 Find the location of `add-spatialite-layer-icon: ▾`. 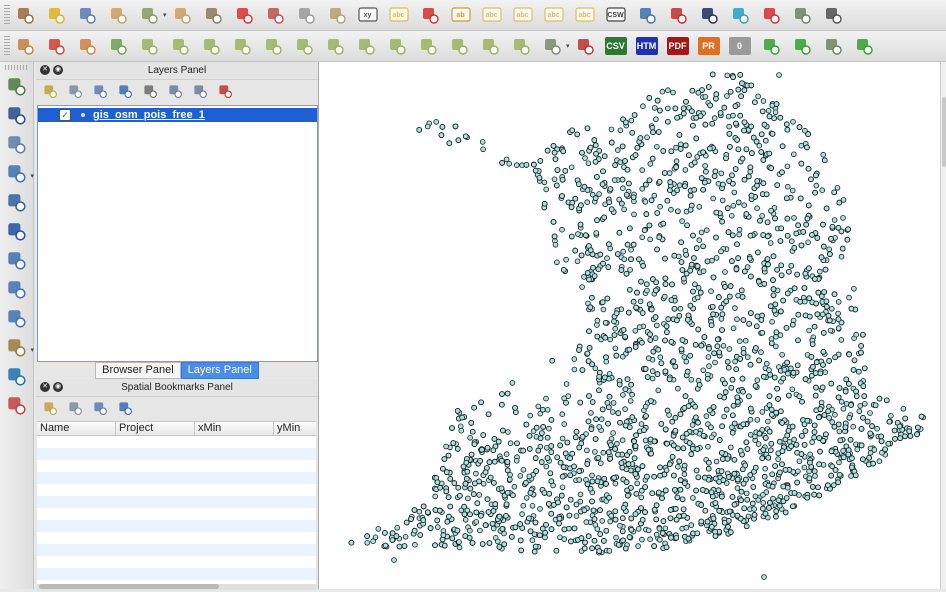

add-spatialite-layer-icon: ▾ is located at coordinates (18, 173).